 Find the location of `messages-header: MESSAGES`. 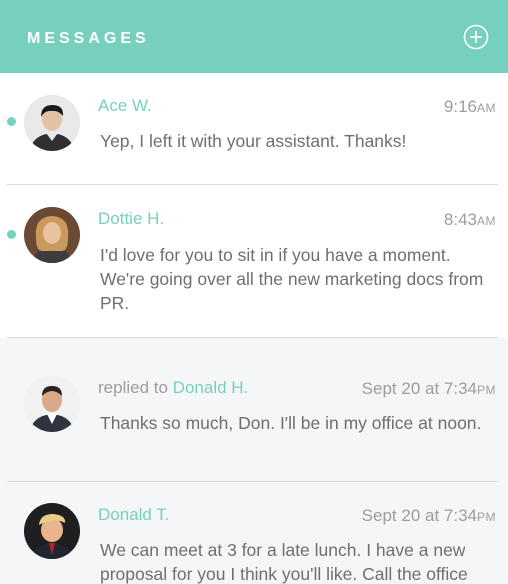

messages-header: MESSAGES is located at coordinates (254, 36).